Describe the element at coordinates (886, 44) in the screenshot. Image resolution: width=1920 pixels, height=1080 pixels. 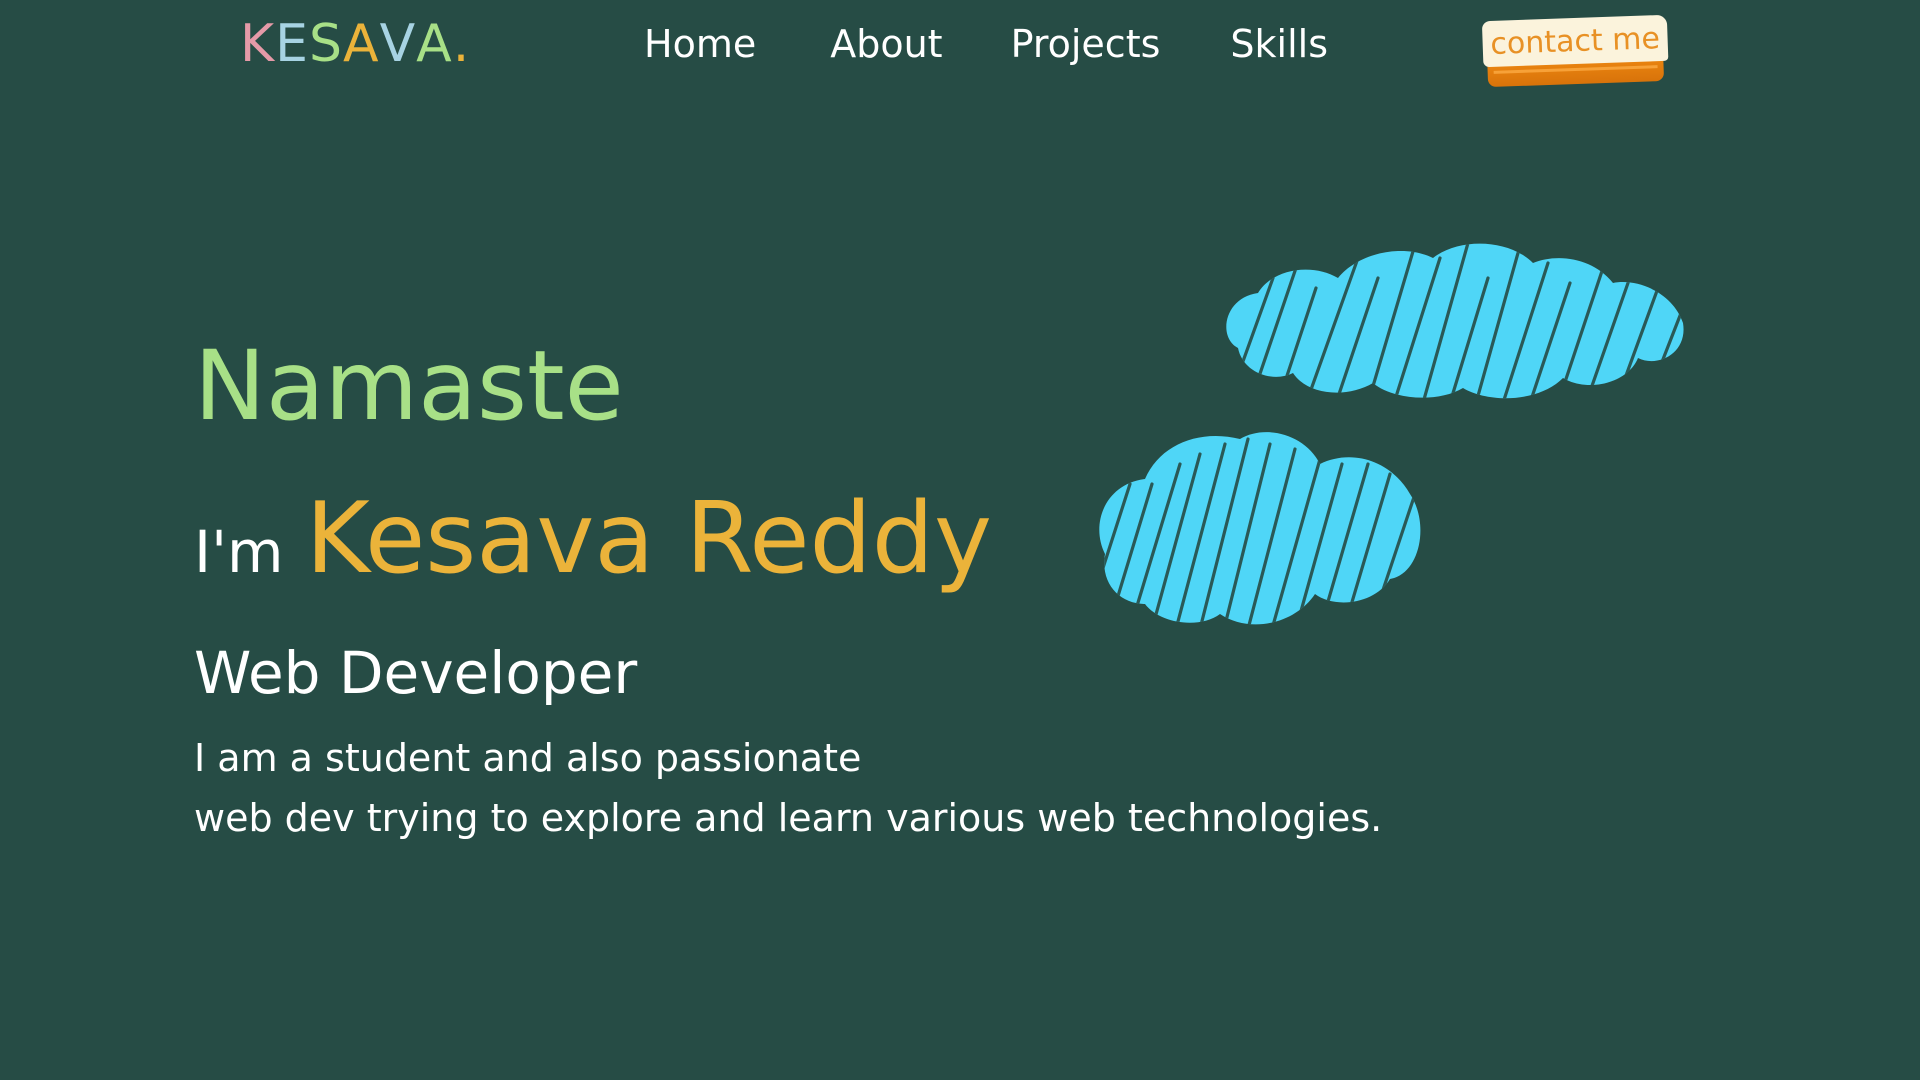
I see `nav-link-about: About` at that location.